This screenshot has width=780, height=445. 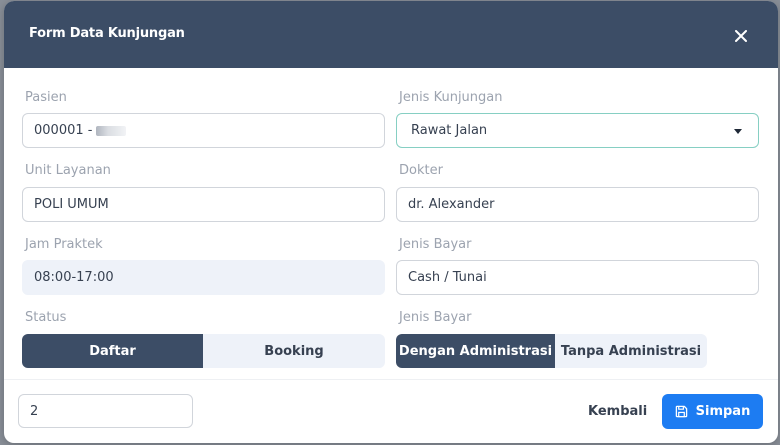 What do you see at coordinates (577, 130) in the screenshot?
I see `jenis-kunjungan-select: Rawat Jalan` at bounding box center [577, 130].